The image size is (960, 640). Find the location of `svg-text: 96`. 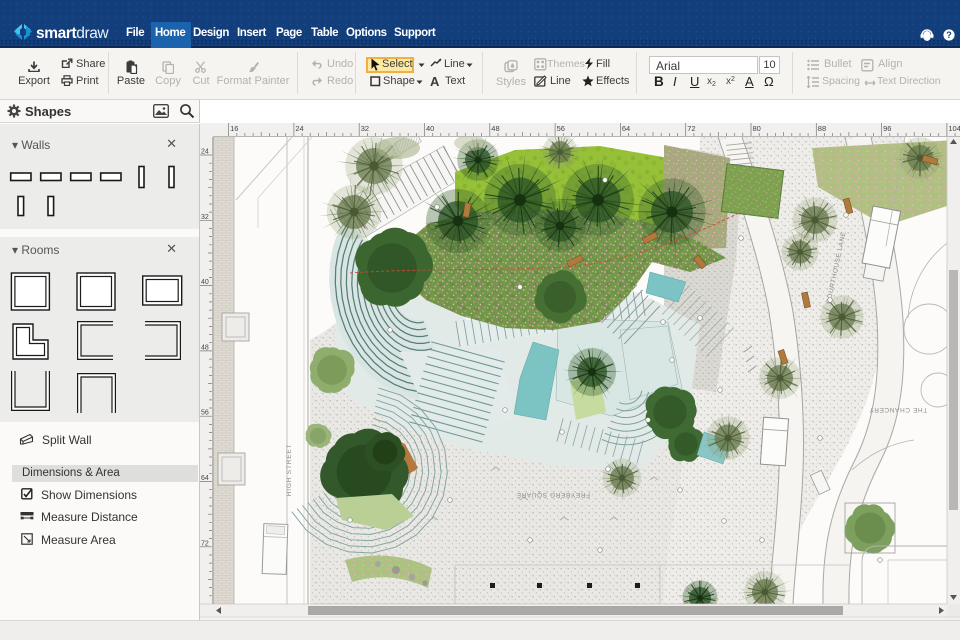

svg-text: 96 is located at coordinates (887, 128).